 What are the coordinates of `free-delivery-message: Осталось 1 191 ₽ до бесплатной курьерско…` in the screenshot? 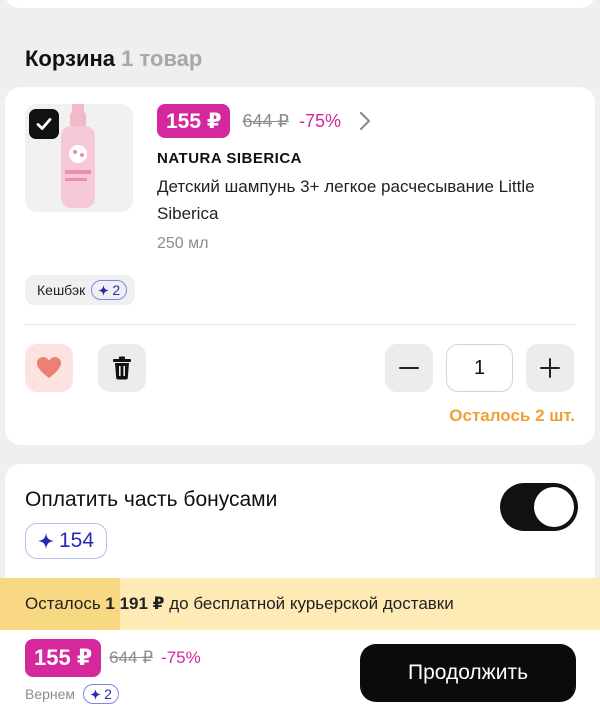 It's located at (239, 604).